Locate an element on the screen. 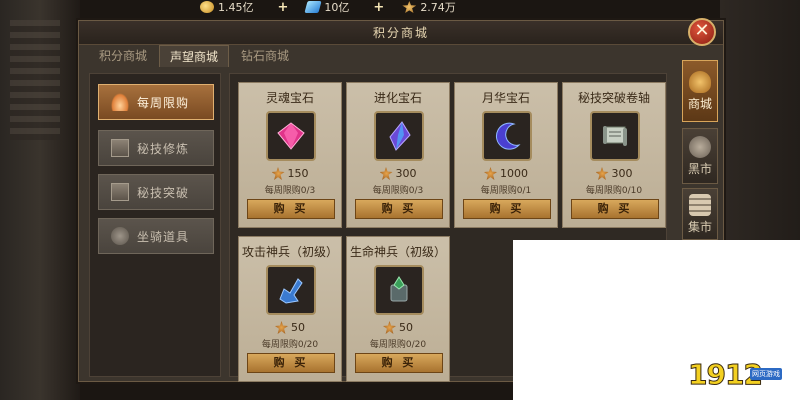 The image size is (800, 400). side-tab-shop: 商城 is located at coordinates (700, 91).